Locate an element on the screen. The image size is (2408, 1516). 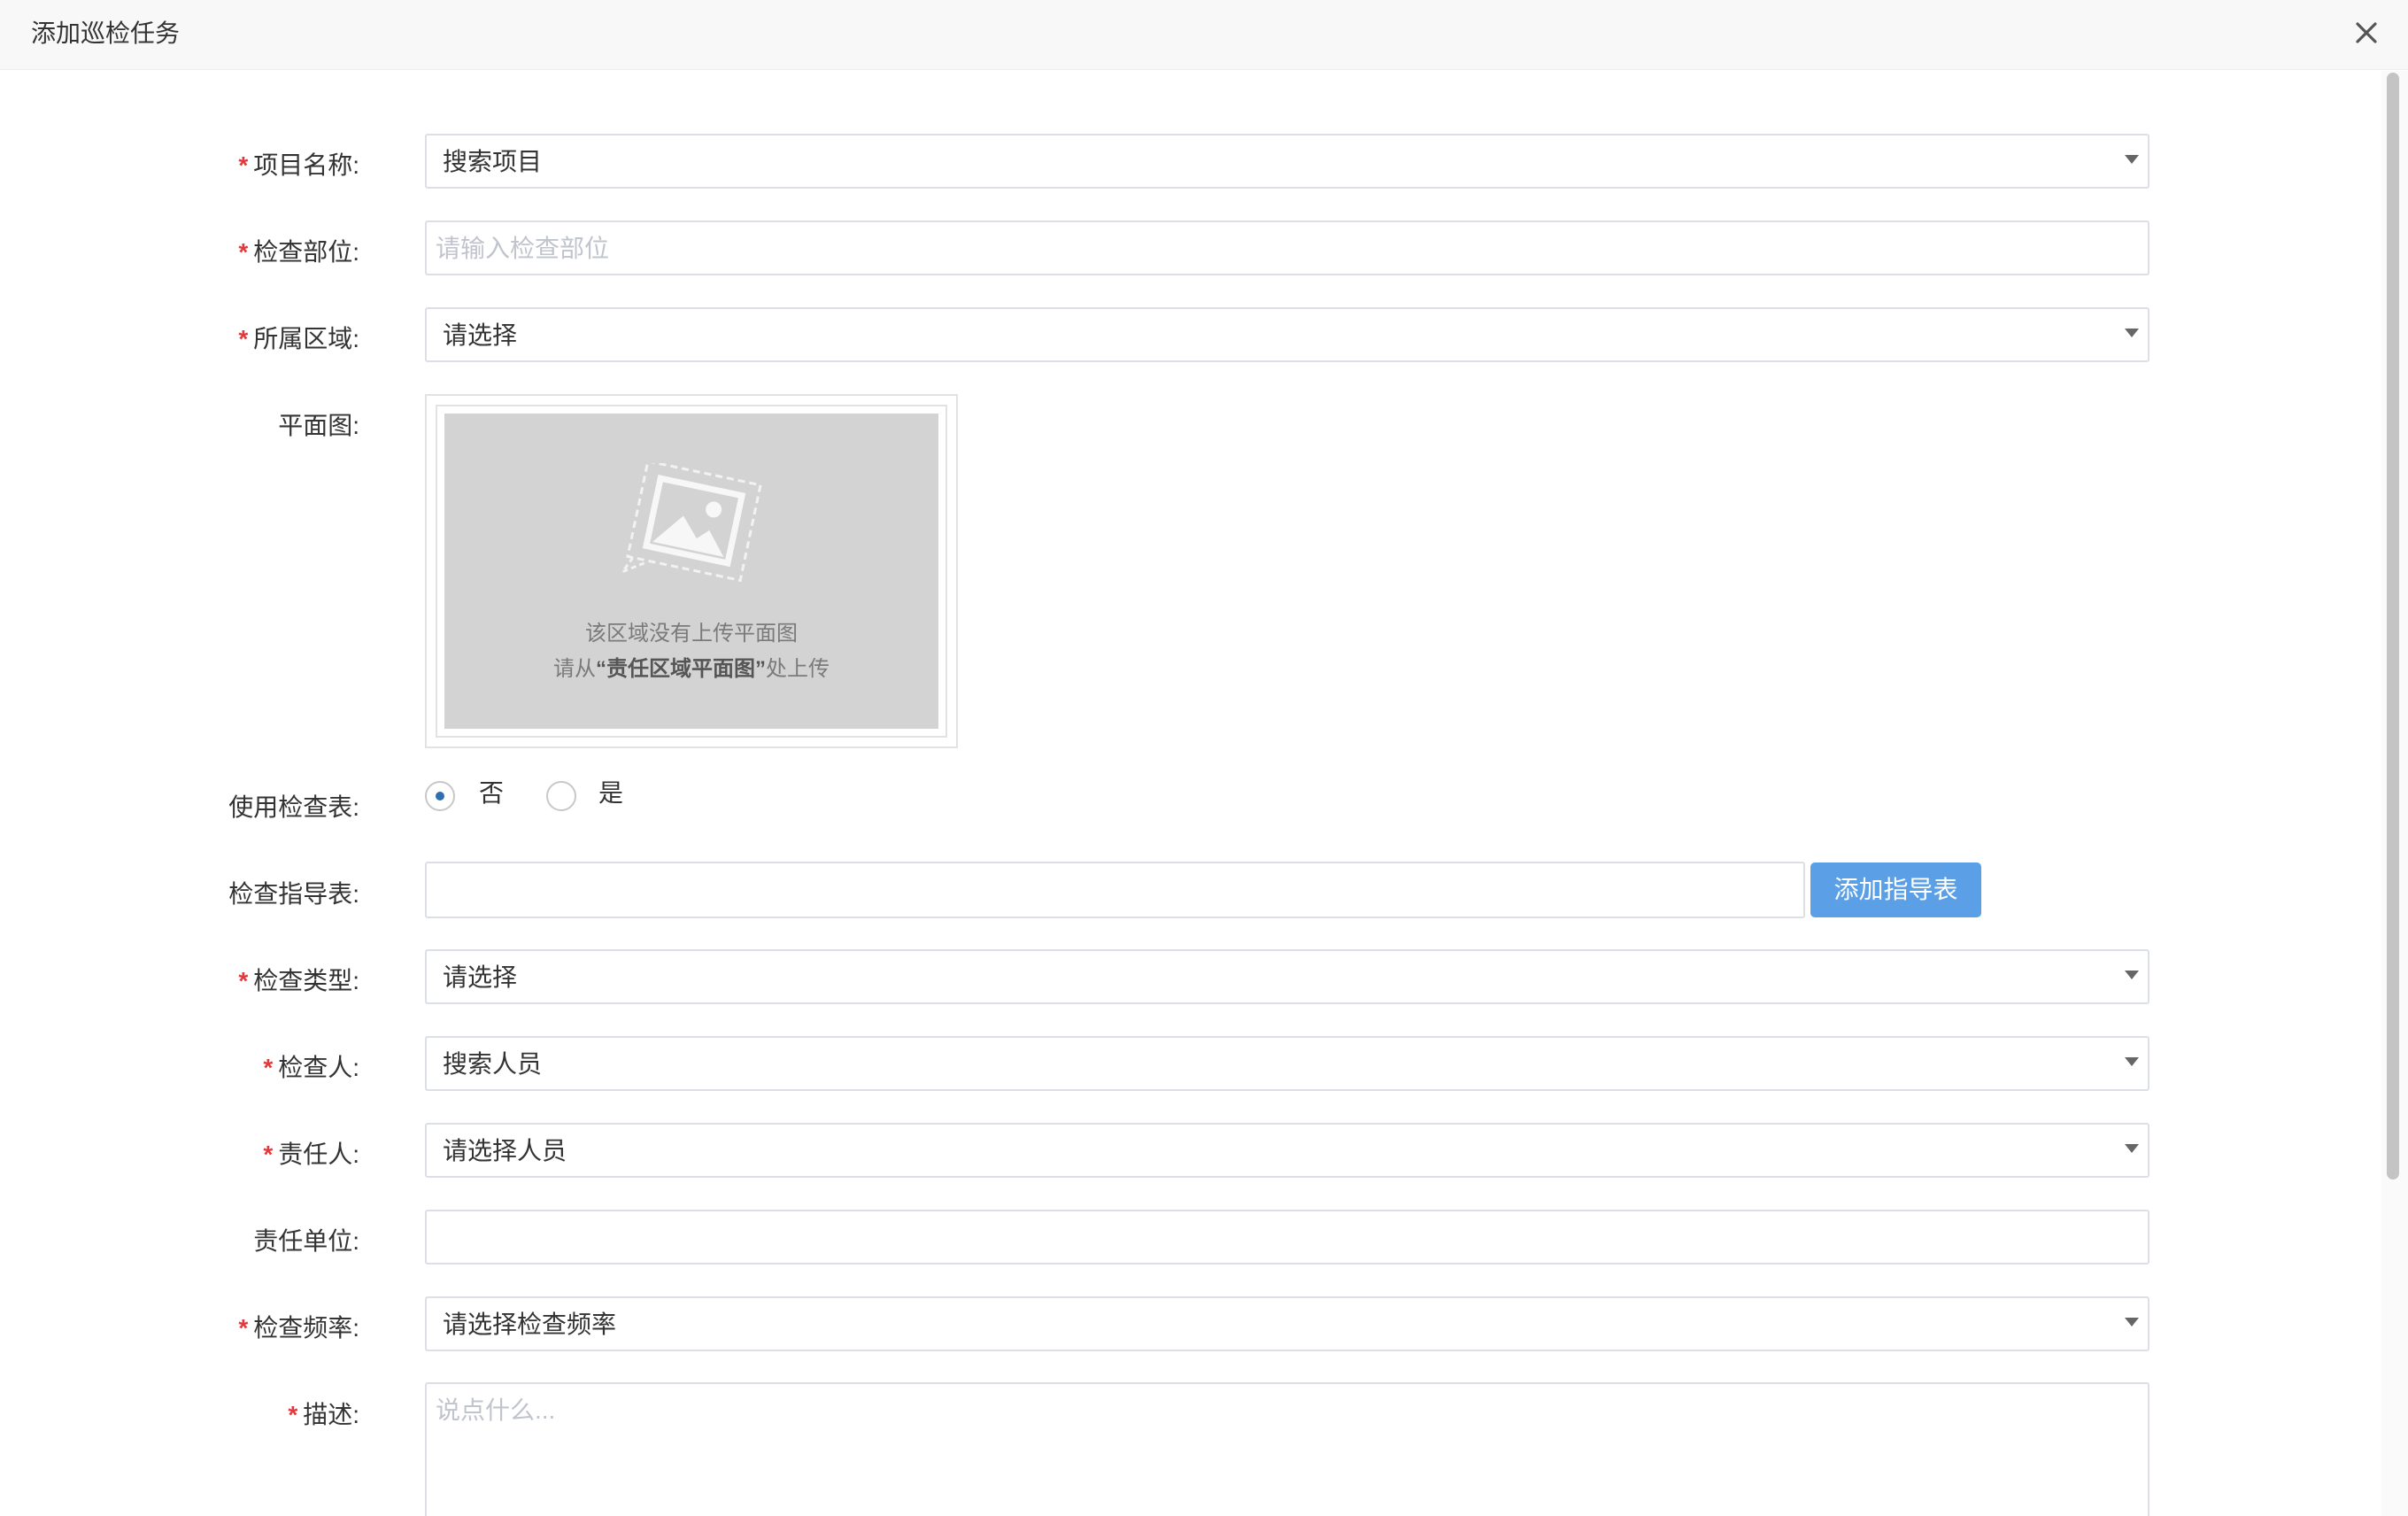
frequency-label: * 检查频率: is located at coordinates (298, 1328).